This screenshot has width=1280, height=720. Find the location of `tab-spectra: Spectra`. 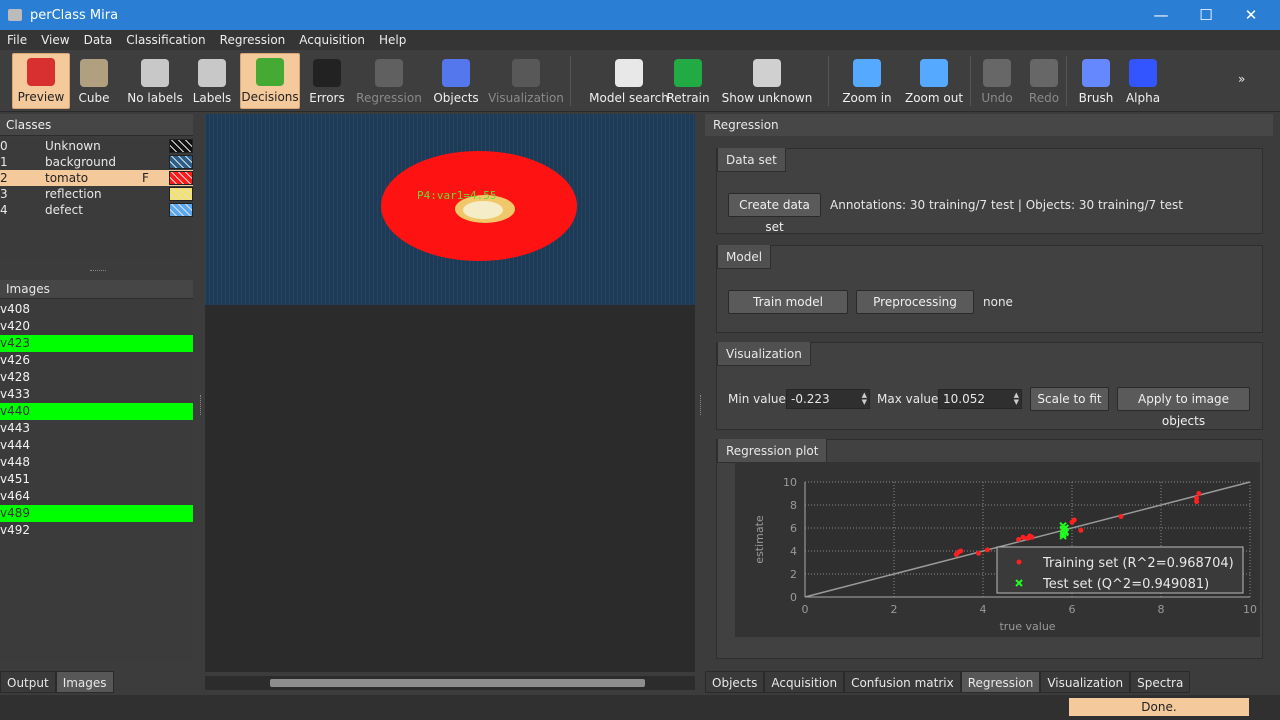

tab-spectra: Spectra is located at coordinates (1160, 682).